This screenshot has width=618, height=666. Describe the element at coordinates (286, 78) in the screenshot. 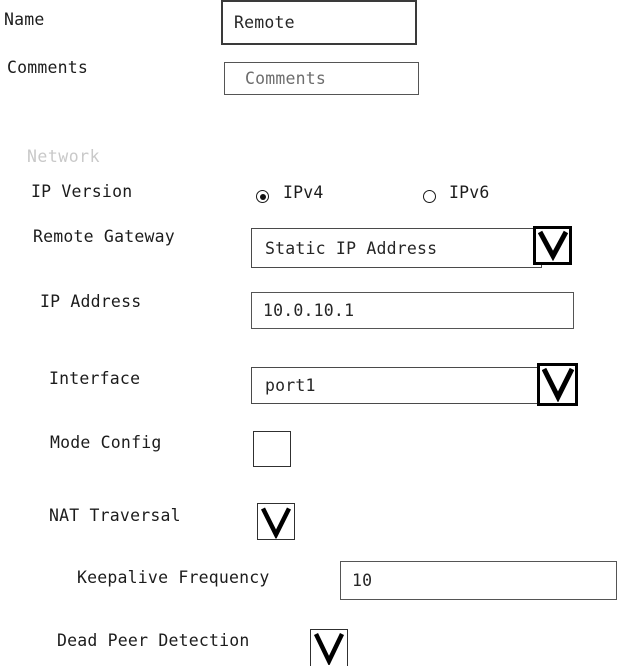

I see `comments-input-value: Comments` at that location.